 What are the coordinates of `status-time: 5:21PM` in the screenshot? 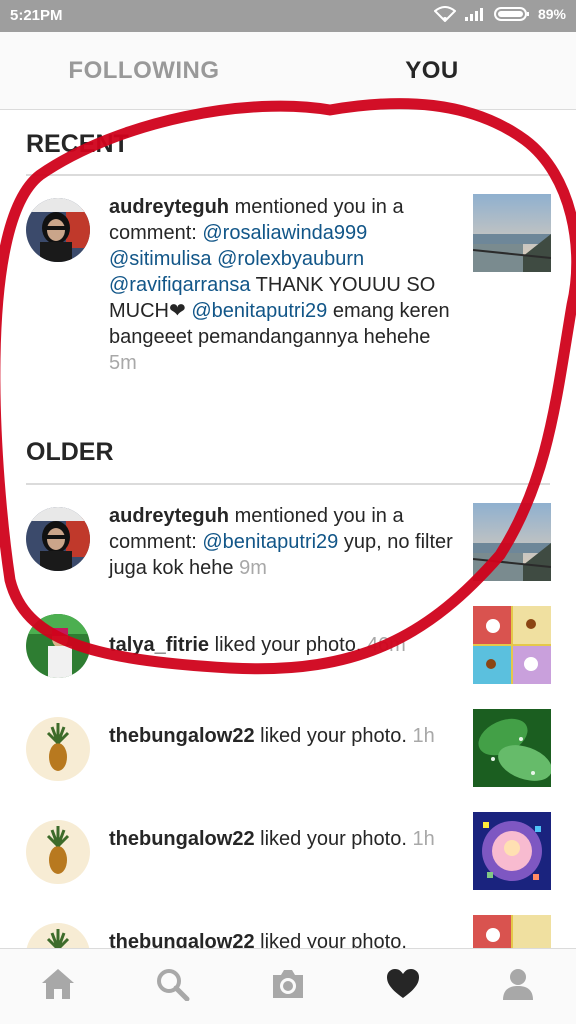 It's located at (36, 15).